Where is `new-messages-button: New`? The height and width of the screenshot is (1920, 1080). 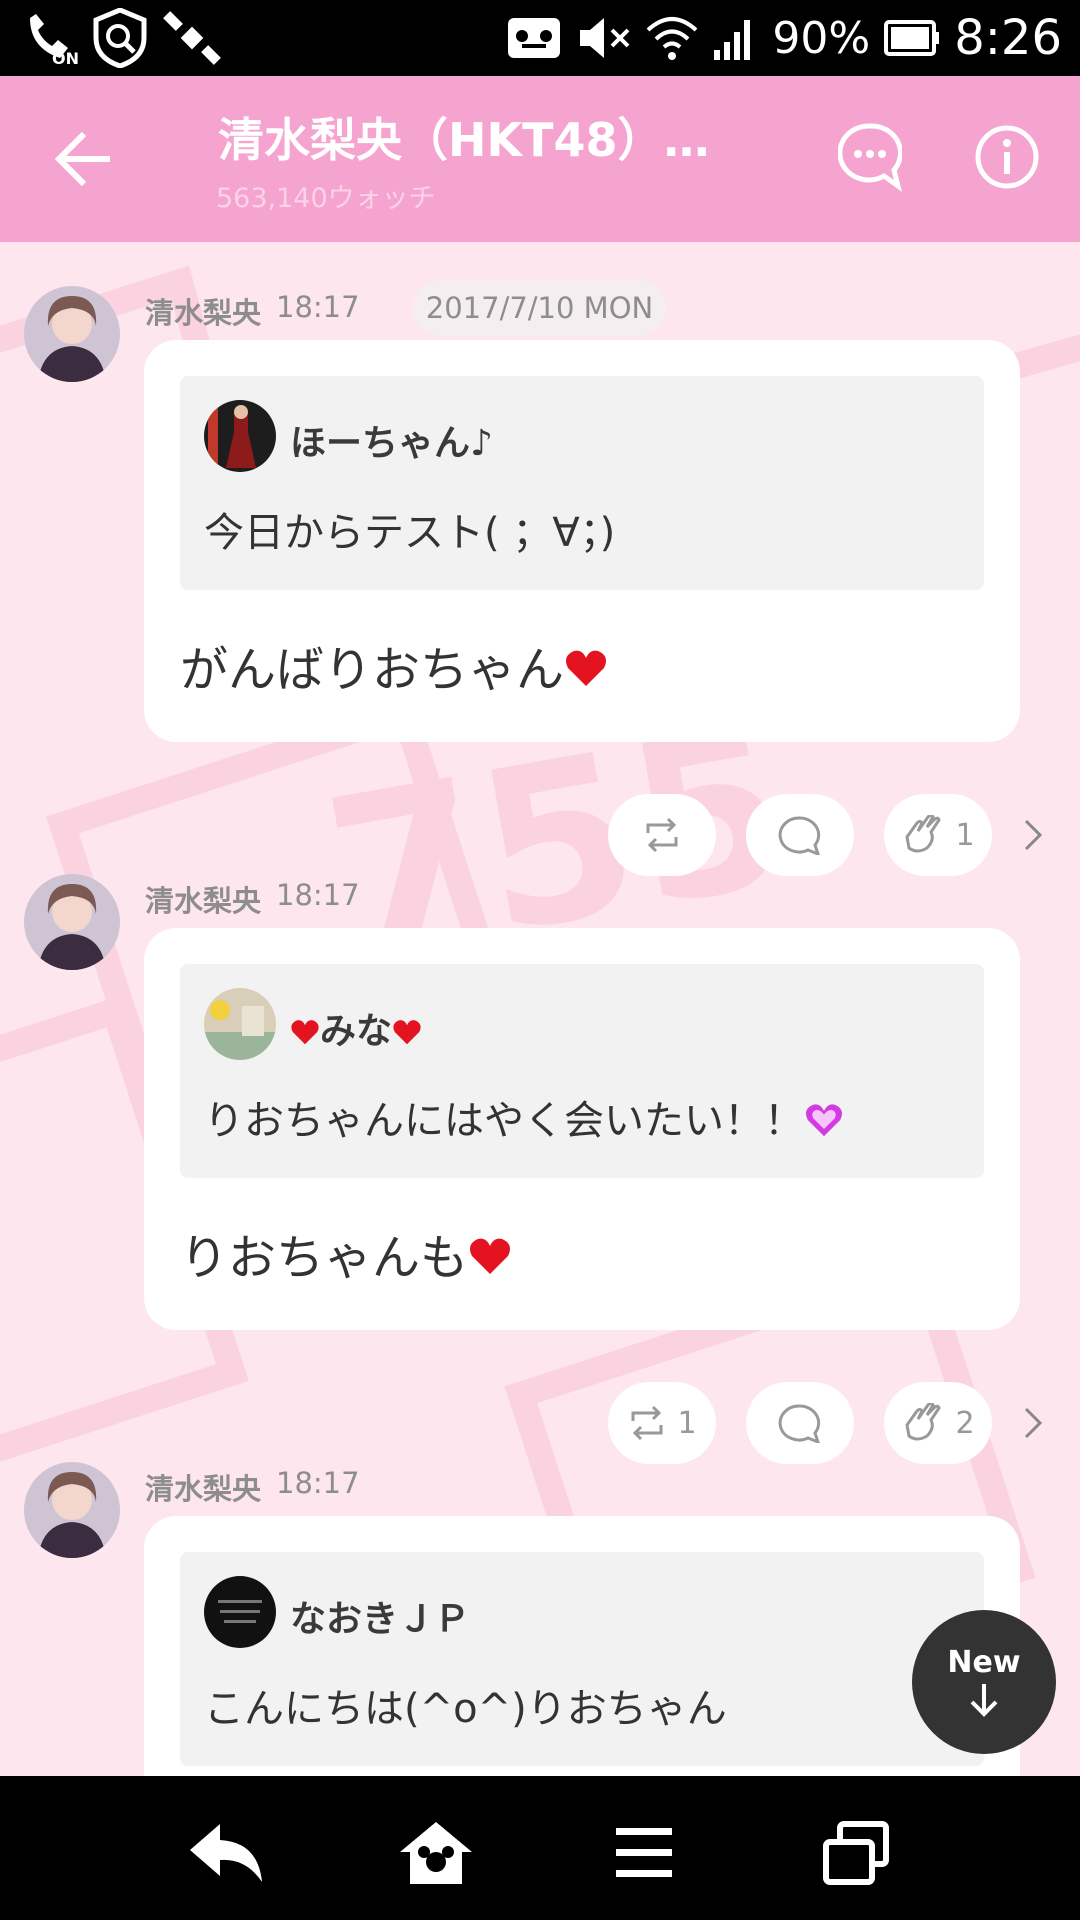 new-messages-button: New is located at coordinates (984, 1682).